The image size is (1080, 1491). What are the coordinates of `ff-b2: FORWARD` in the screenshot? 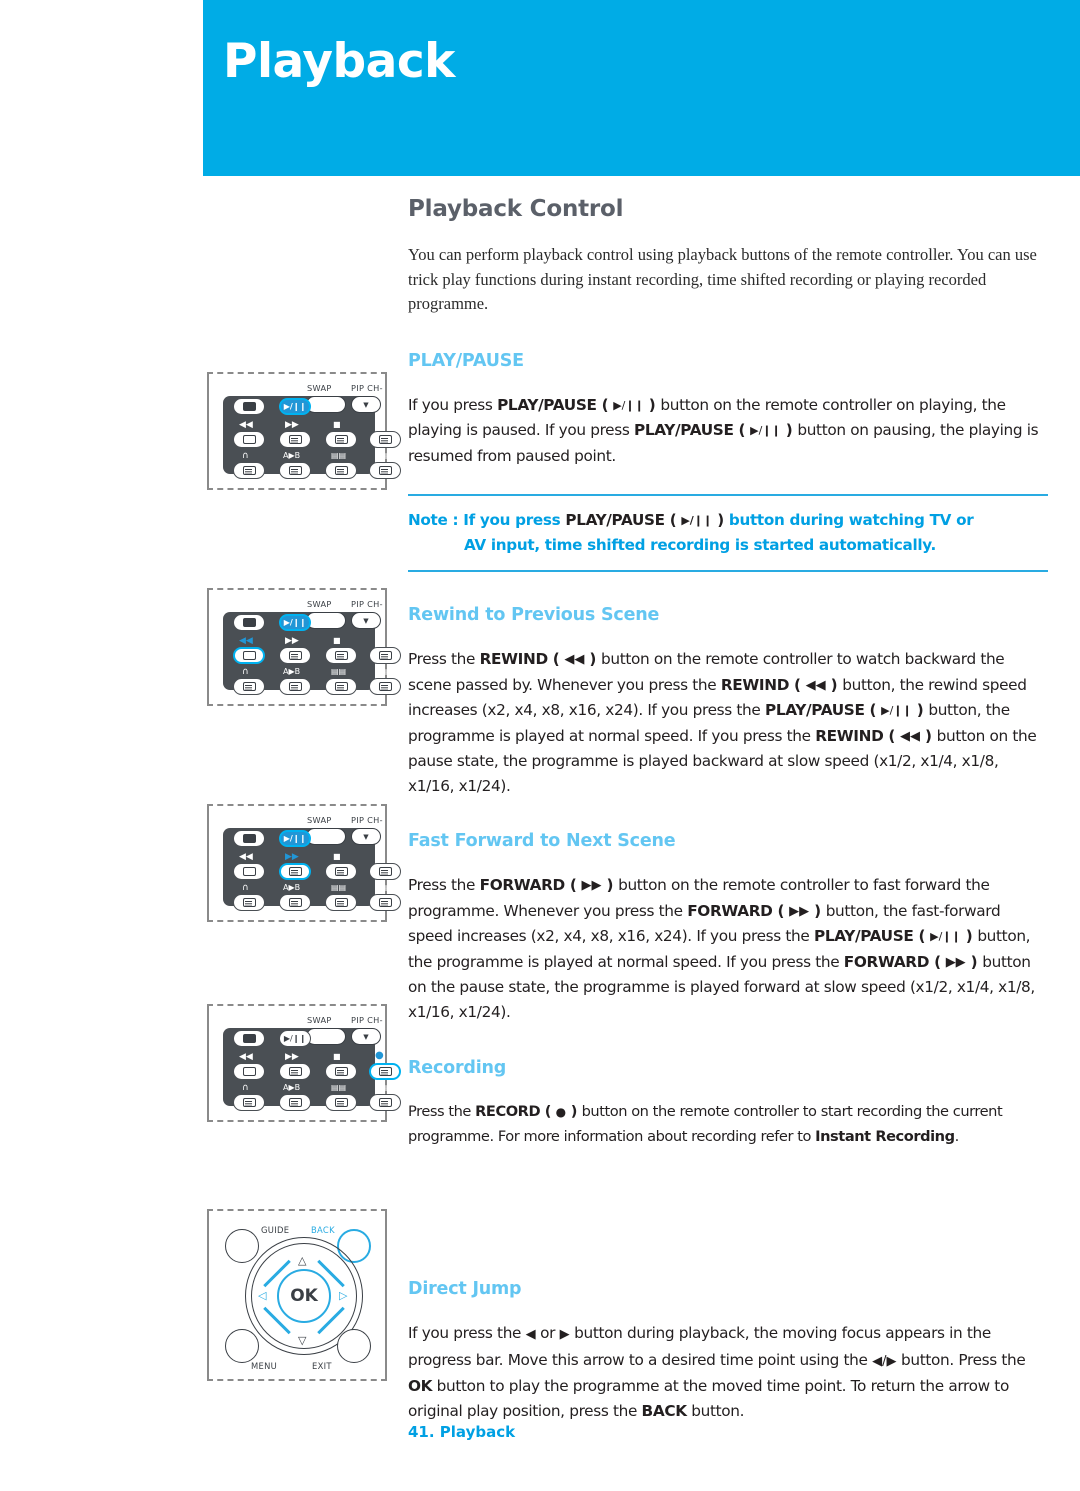 It's located at (730, 910).